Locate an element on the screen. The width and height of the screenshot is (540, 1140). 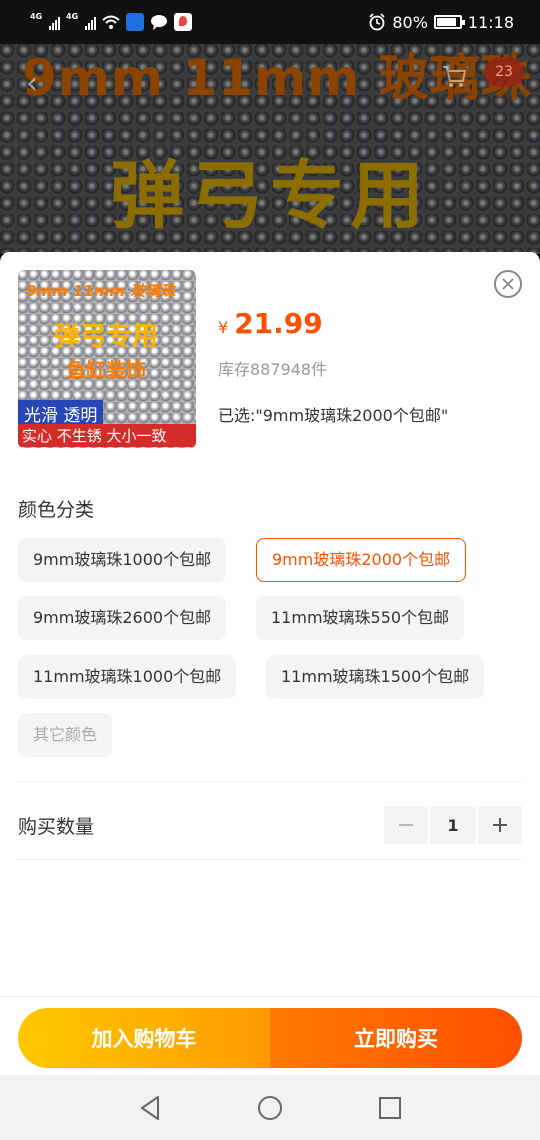
wifi-icon is located at coordinates (111, 22).